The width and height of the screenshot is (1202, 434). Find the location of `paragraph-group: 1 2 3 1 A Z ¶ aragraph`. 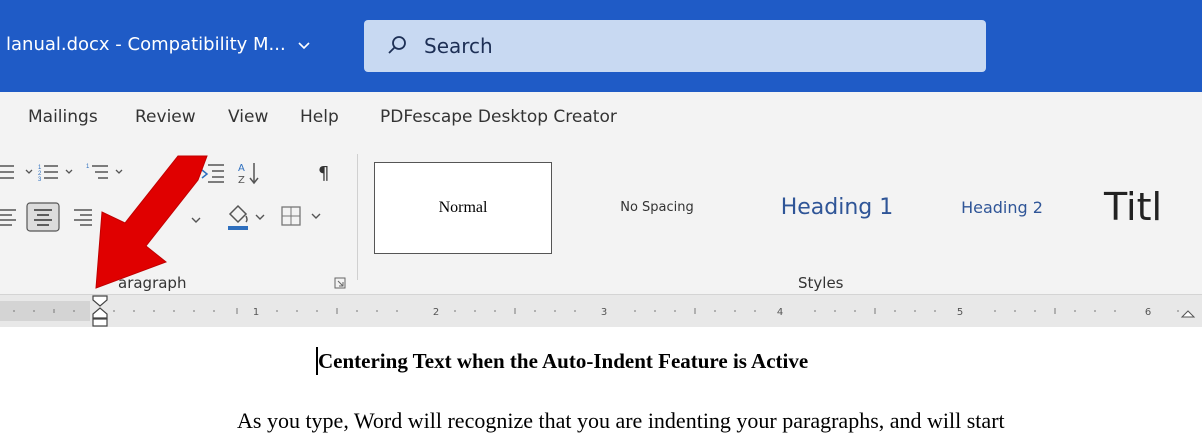

paragraph-group: 1 2 3 1 A Z ¶ aragraph is located at coordinates (176, 219).